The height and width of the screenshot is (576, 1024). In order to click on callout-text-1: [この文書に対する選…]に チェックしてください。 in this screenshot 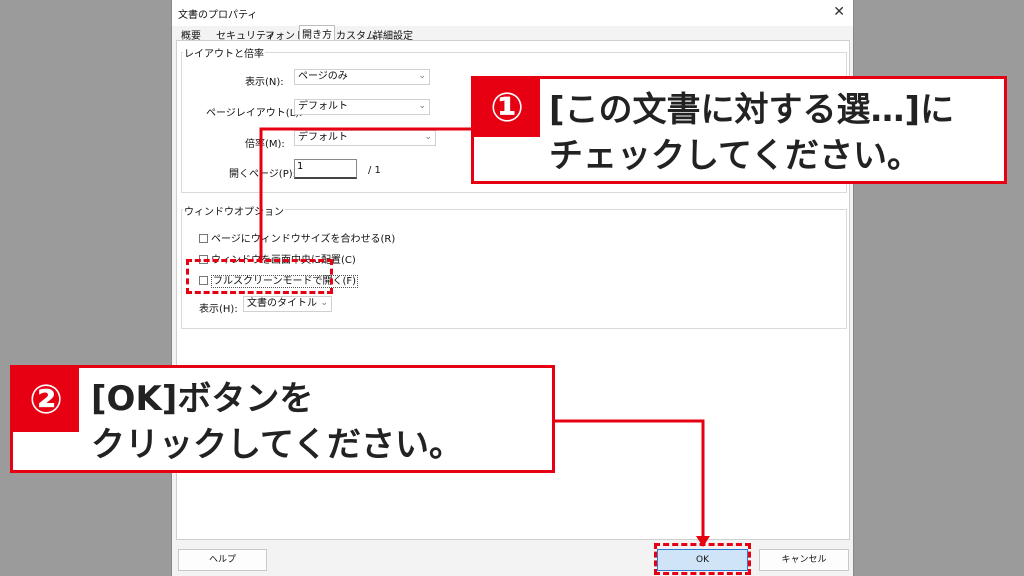, I will do `click(752, 133)`.